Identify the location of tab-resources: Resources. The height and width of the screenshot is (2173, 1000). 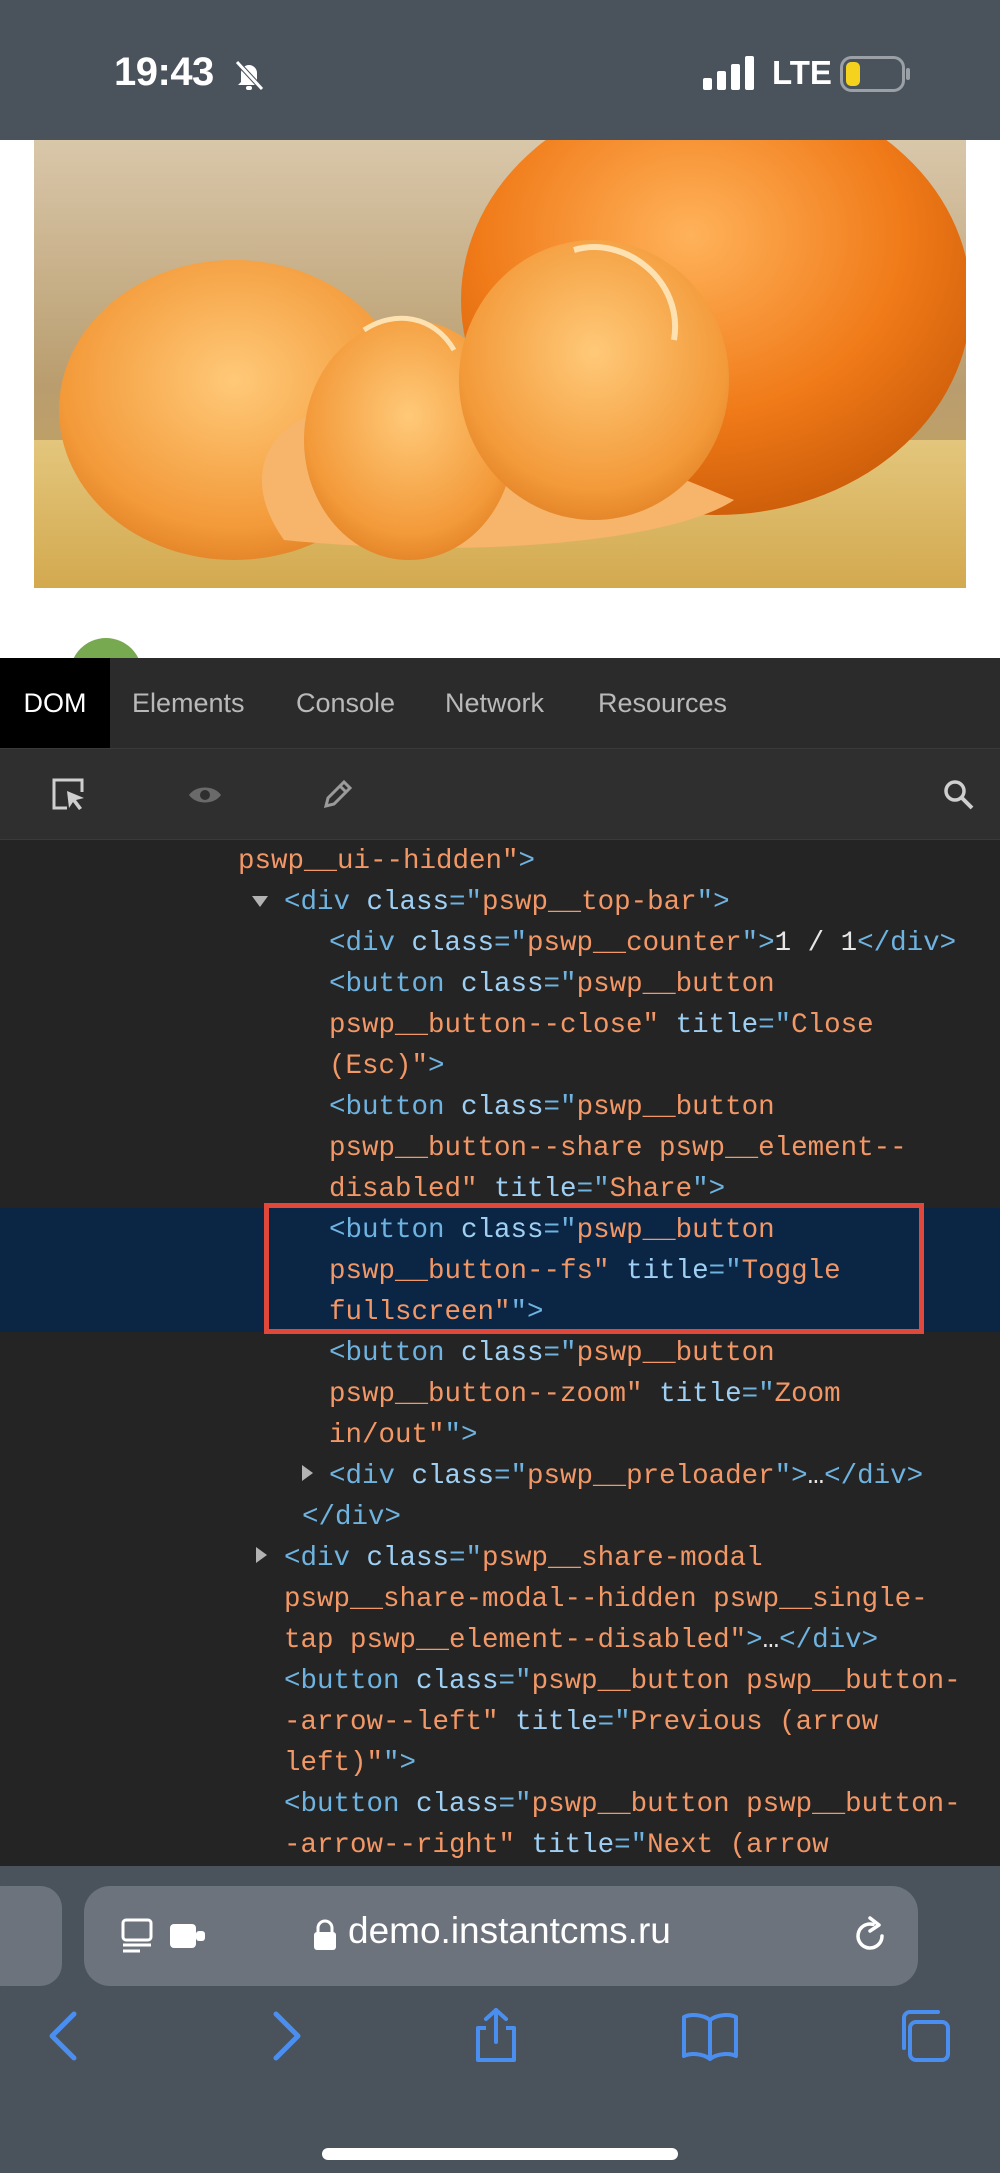
(662, 703).